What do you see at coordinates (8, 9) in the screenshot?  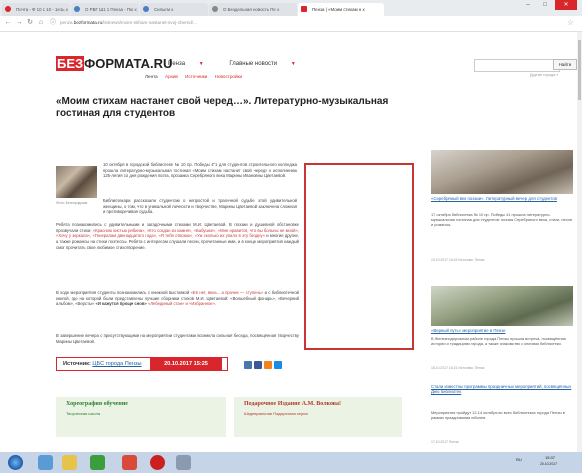 I see `mail-icon` at bounding box center [8, 9].